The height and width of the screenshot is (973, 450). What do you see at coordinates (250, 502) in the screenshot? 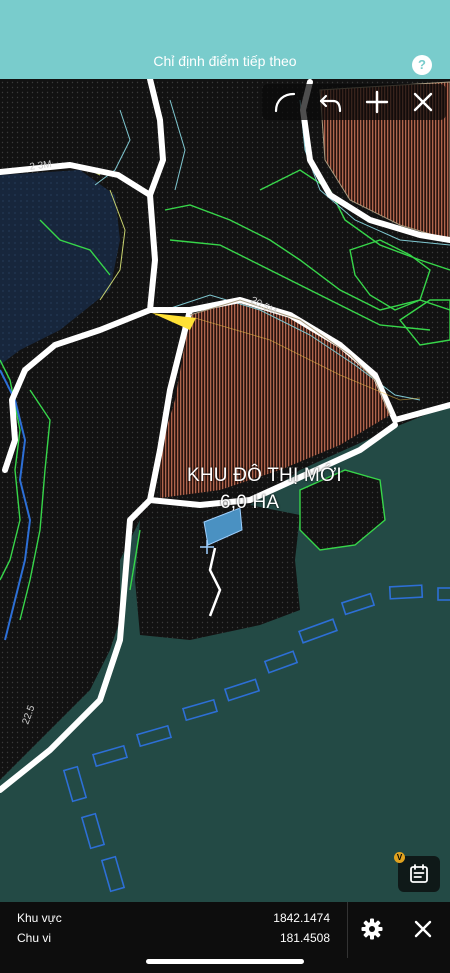
I see `zone-size-label: 6,0 HA` at bounding box center [250, 502].